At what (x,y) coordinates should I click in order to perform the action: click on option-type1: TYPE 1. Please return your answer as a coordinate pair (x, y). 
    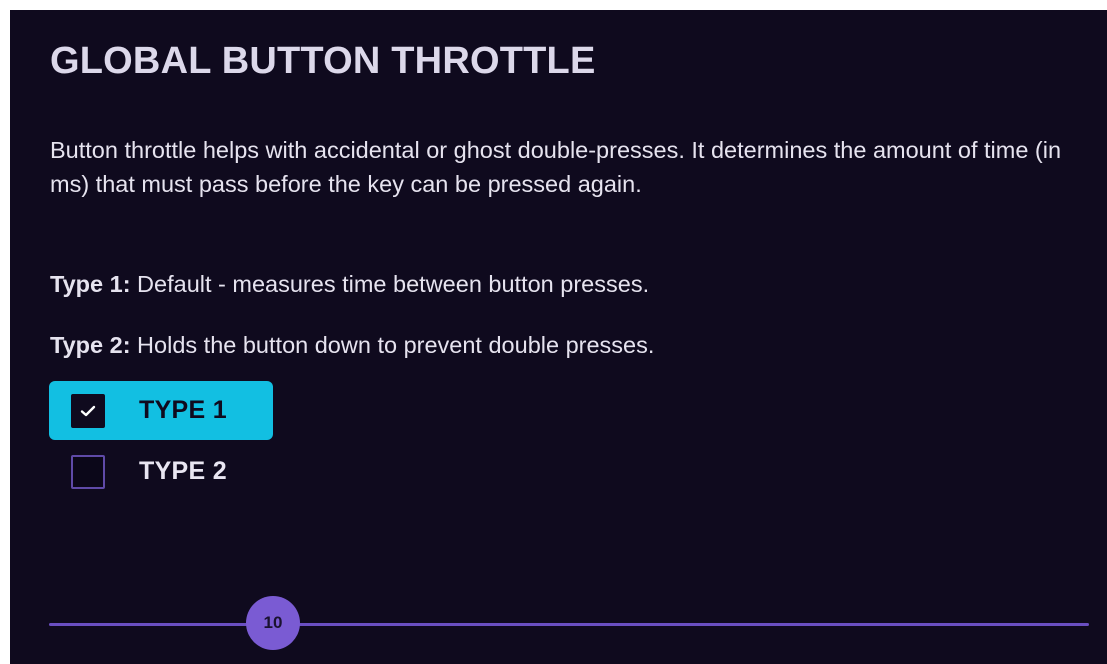
    Looking at the image, I should click on (161, 410).